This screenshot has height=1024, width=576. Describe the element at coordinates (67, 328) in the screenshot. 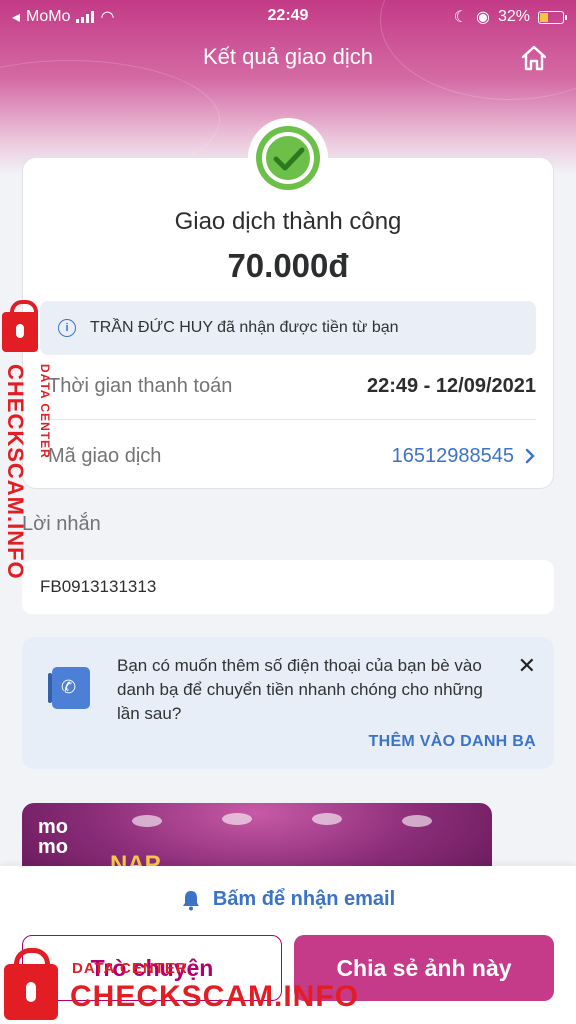

I see `info-icon: i` at that location.